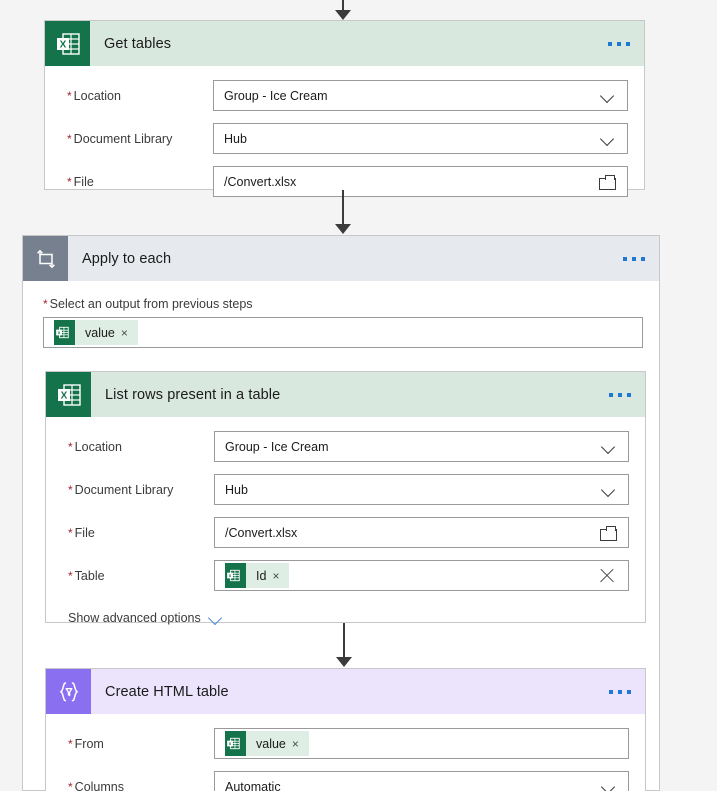  I want to click on field-label-from: * From, so click(86, 743).